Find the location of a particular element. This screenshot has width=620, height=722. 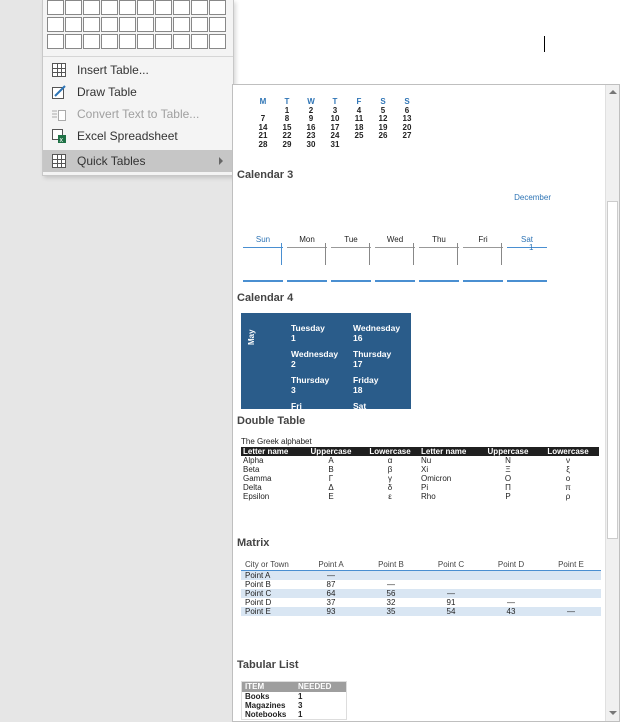

table-row: Point C 64 56 — is located at coordinates (421, 593).